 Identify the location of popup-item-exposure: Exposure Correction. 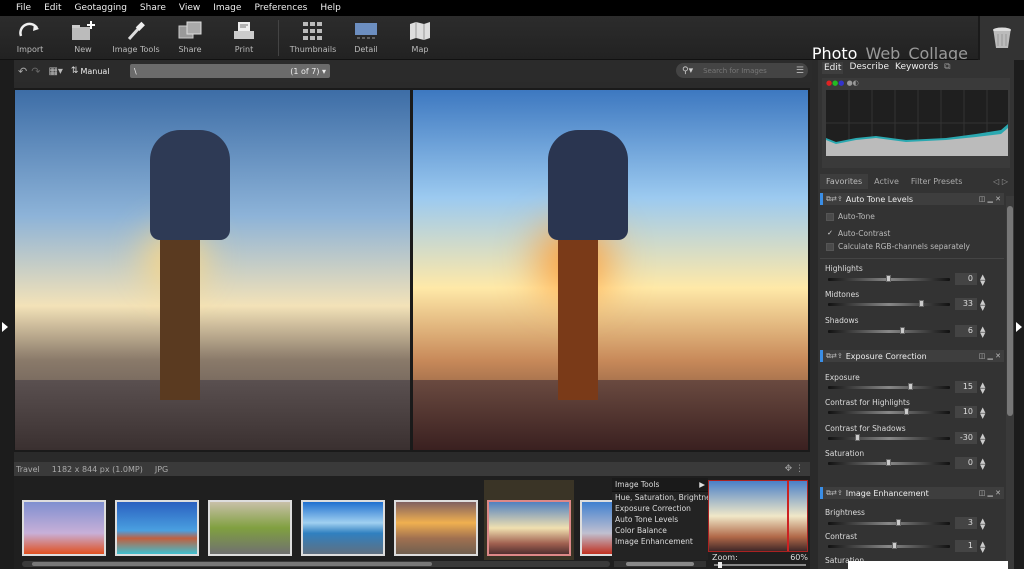
(660, 508).